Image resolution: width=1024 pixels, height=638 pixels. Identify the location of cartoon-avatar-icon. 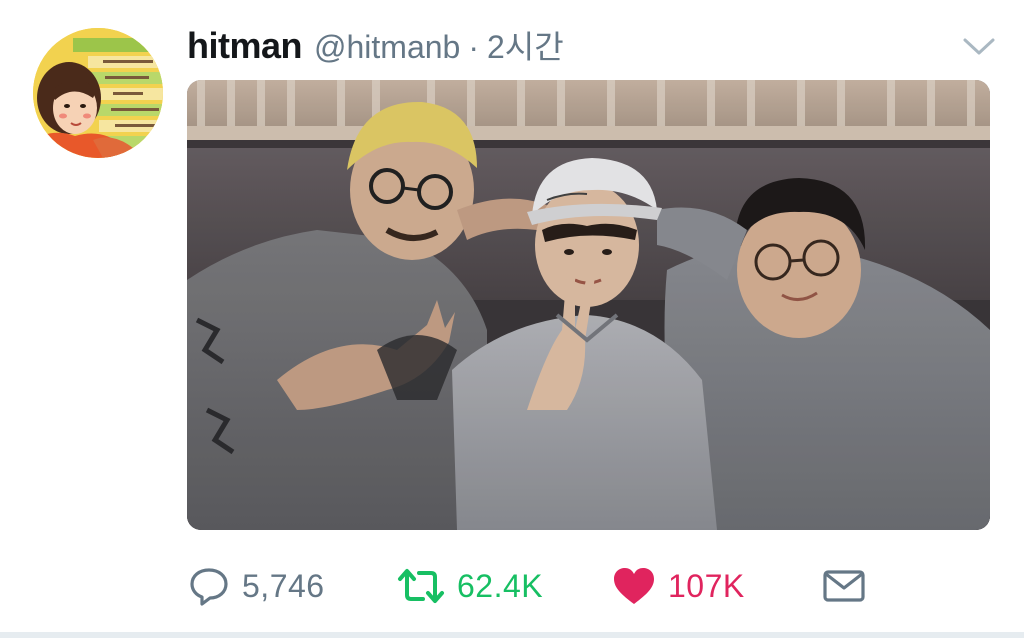
(98, 93).